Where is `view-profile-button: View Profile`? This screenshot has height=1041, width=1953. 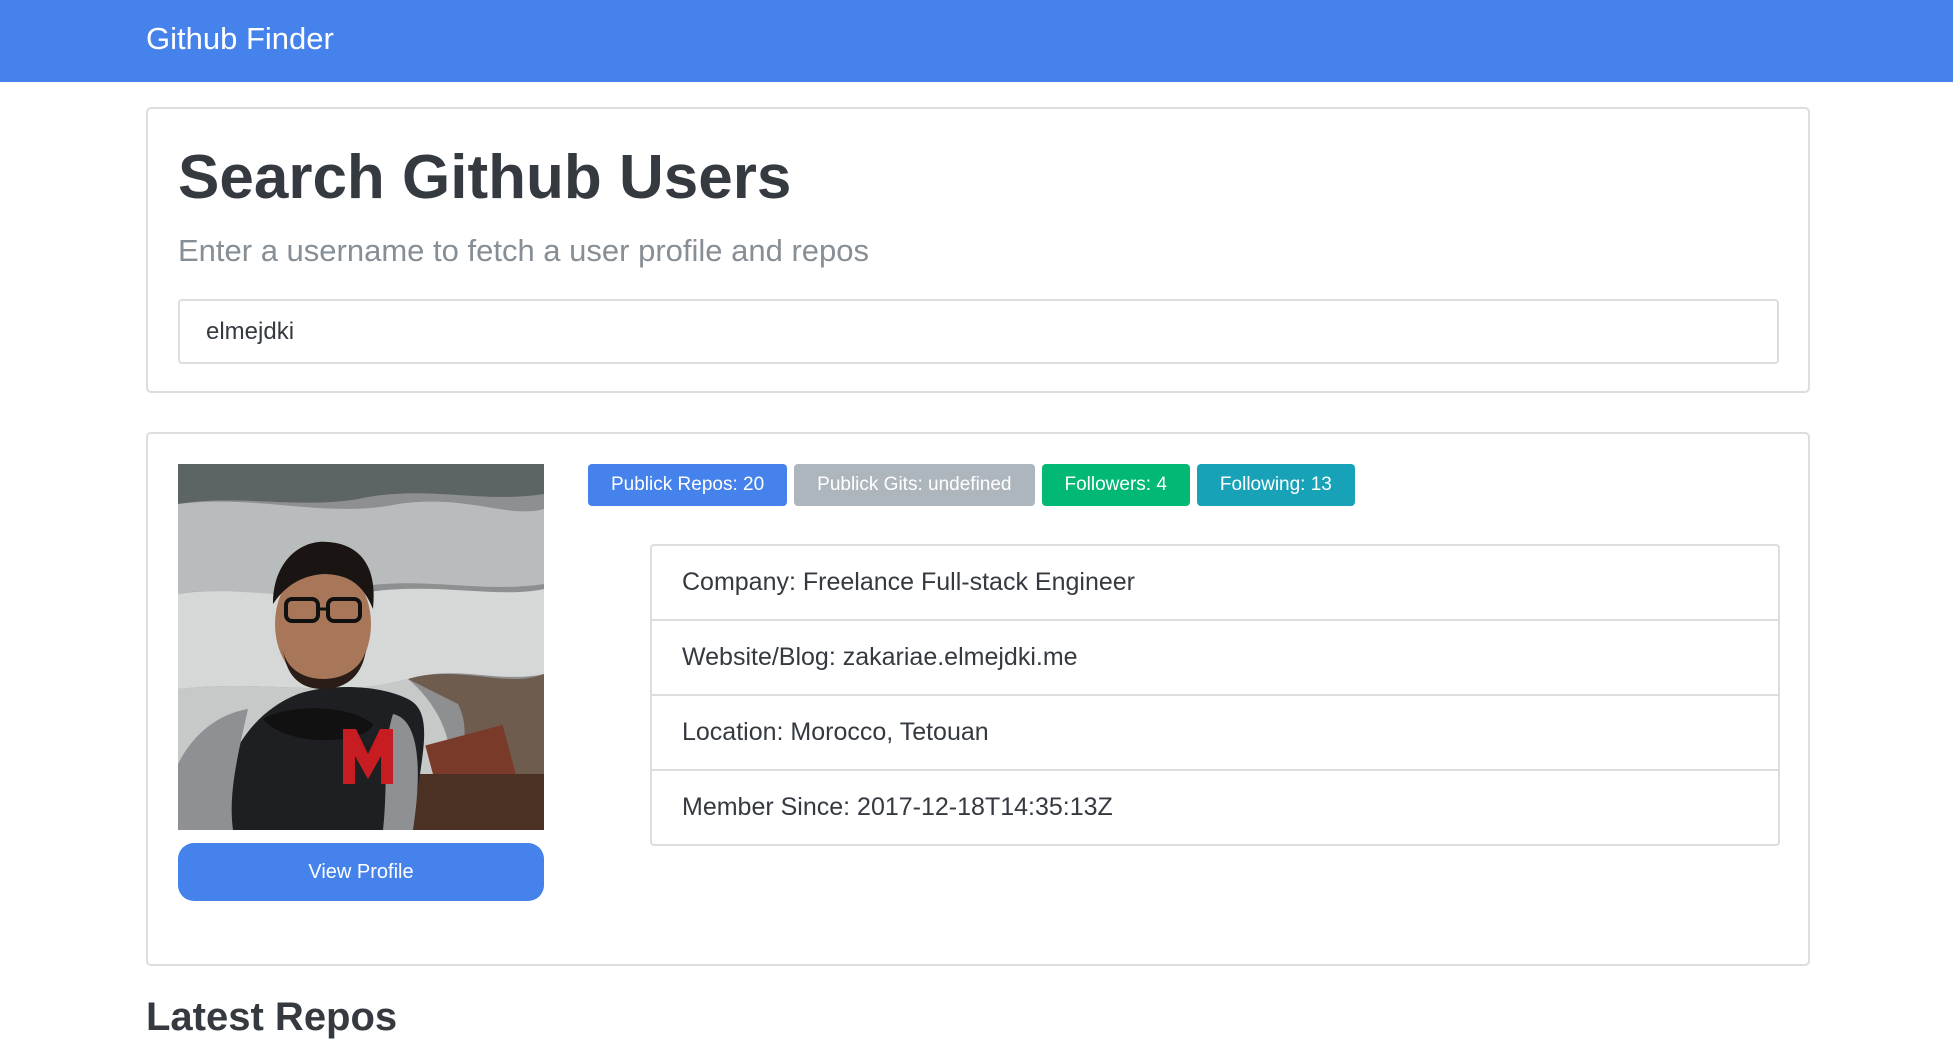
view-profile-button: View Profile is located at coordinates (361, 872).